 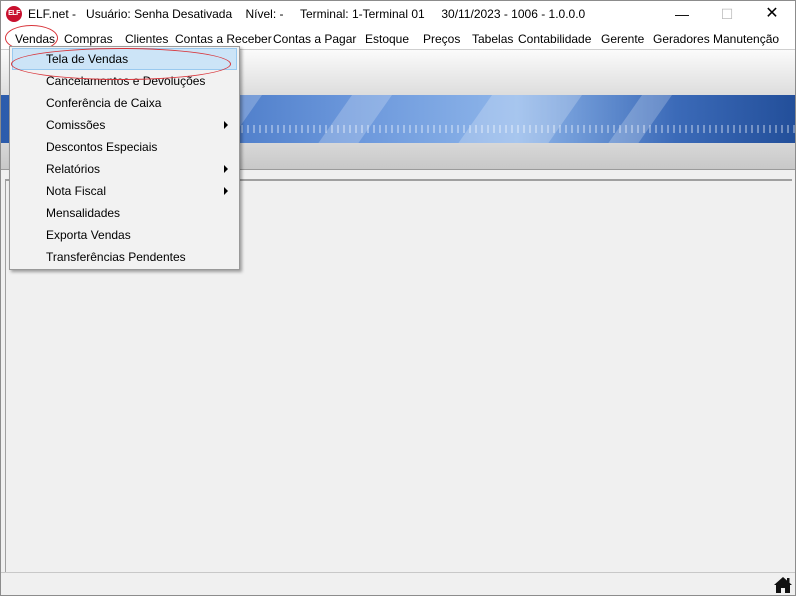 What do you see at coordinates (772, 14) in the screenshot?
I see `close-button: ✕` at bounding box center [772, 14].